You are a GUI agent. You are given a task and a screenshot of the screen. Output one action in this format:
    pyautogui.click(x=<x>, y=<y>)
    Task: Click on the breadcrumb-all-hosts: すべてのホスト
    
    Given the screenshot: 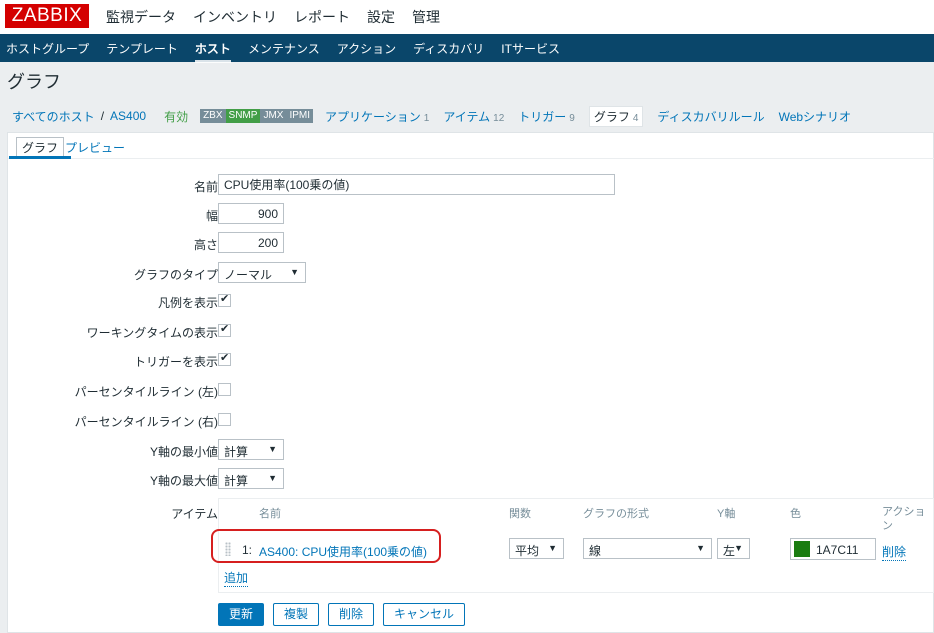 What is the action you would take?
    pyautogui.click(x=53, y=116)
    